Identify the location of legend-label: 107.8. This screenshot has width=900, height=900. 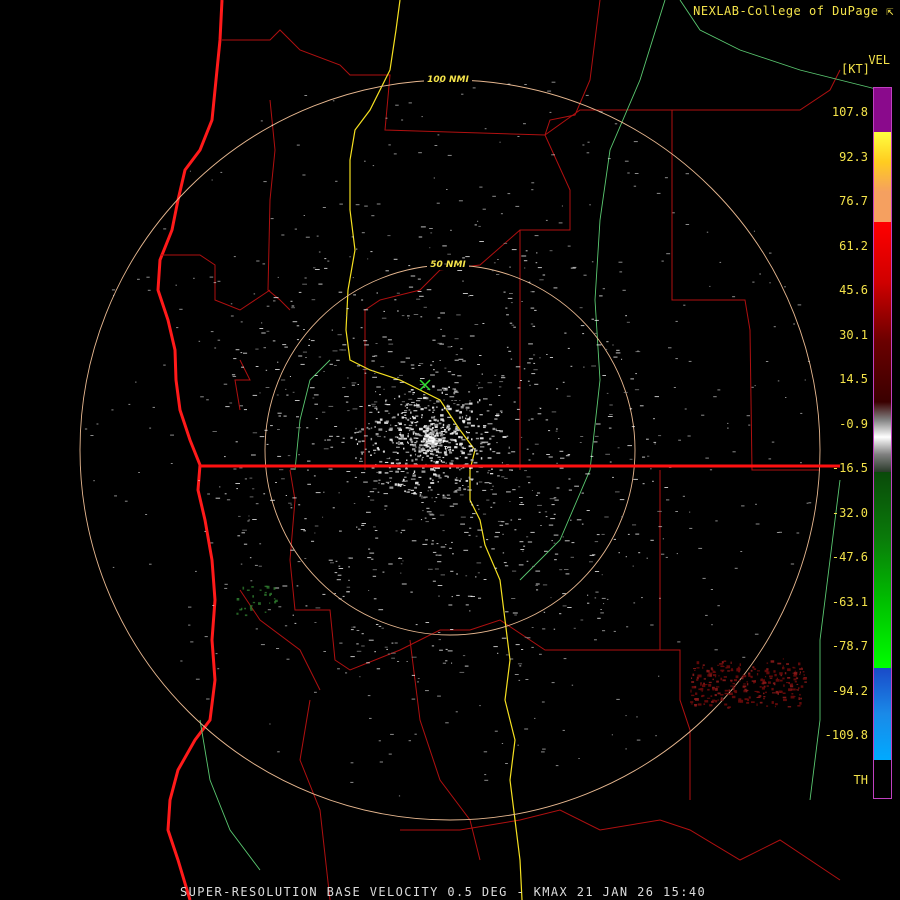
(849, 112).